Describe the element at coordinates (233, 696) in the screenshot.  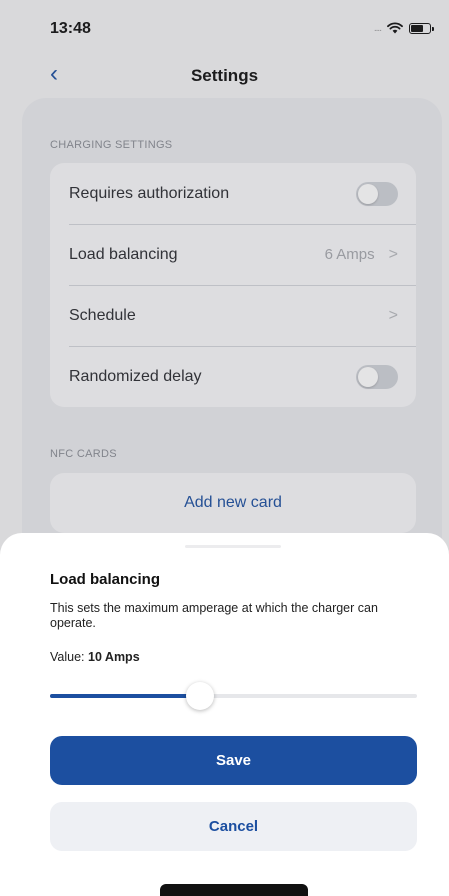
I see `amperage-slider` at that location.